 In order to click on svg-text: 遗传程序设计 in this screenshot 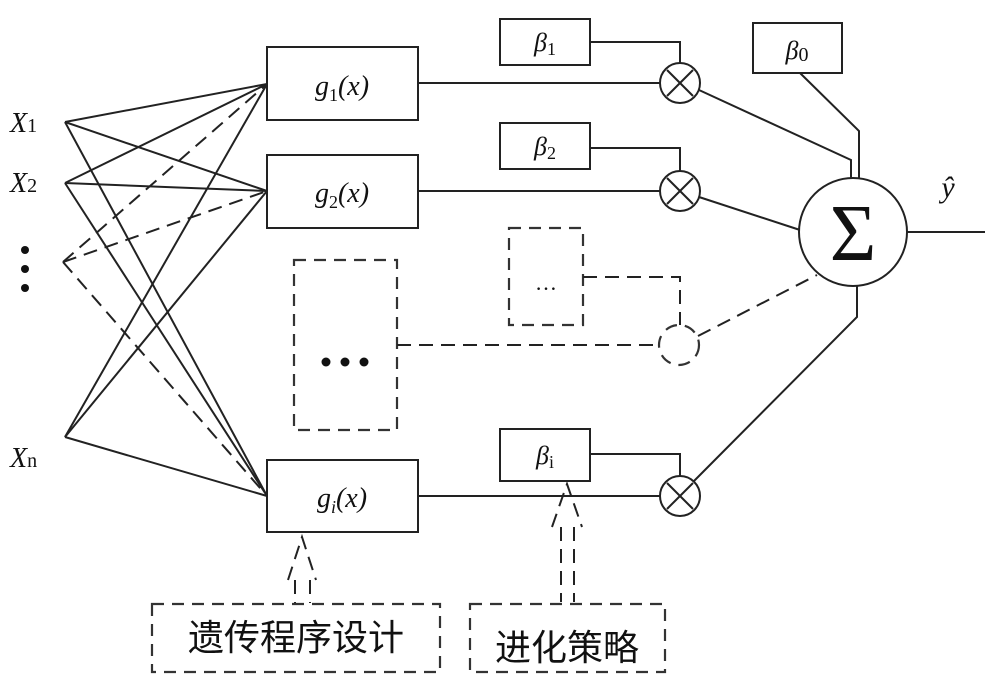, I will do `click(296, 638)`.